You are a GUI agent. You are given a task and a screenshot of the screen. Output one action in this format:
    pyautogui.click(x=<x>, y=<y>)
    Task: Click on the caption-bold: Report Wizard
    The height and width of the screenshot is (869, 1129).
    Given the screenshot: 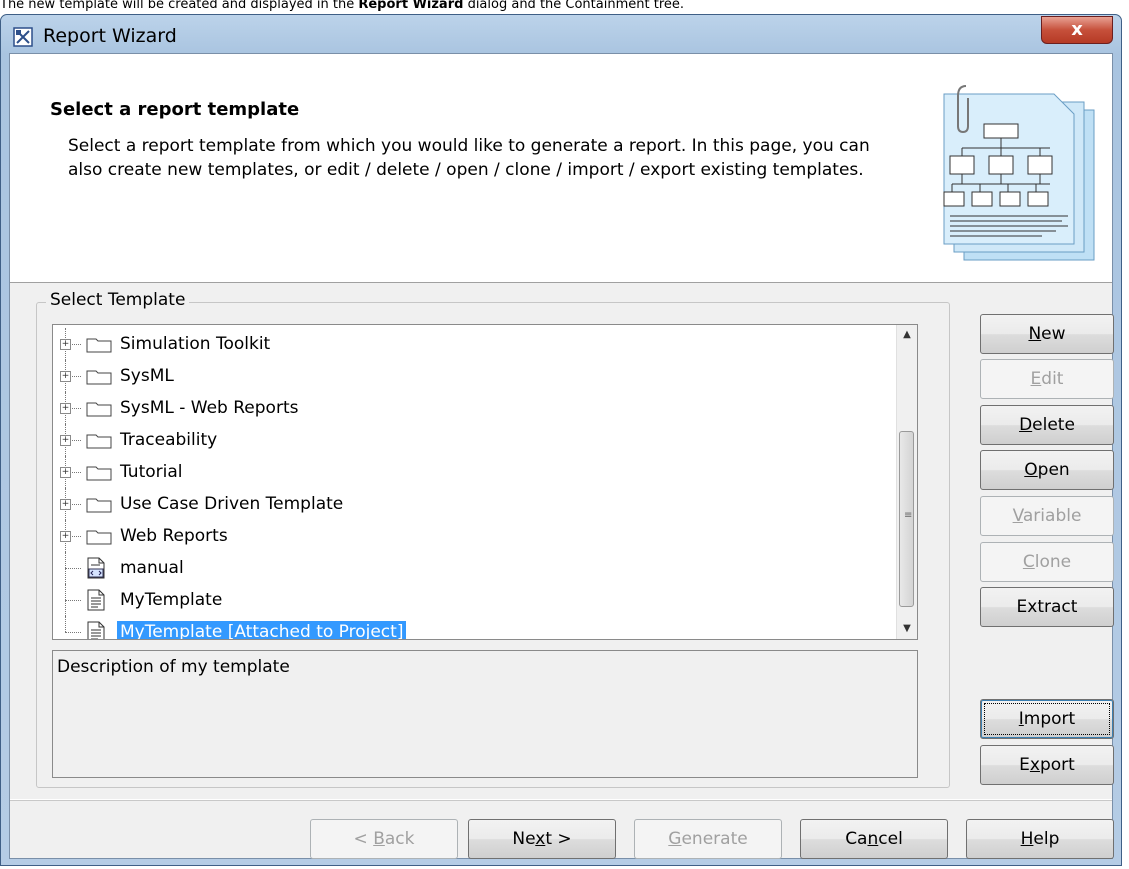 What is the action you would take?
    pyautogui.click(x=411, y=6)
    